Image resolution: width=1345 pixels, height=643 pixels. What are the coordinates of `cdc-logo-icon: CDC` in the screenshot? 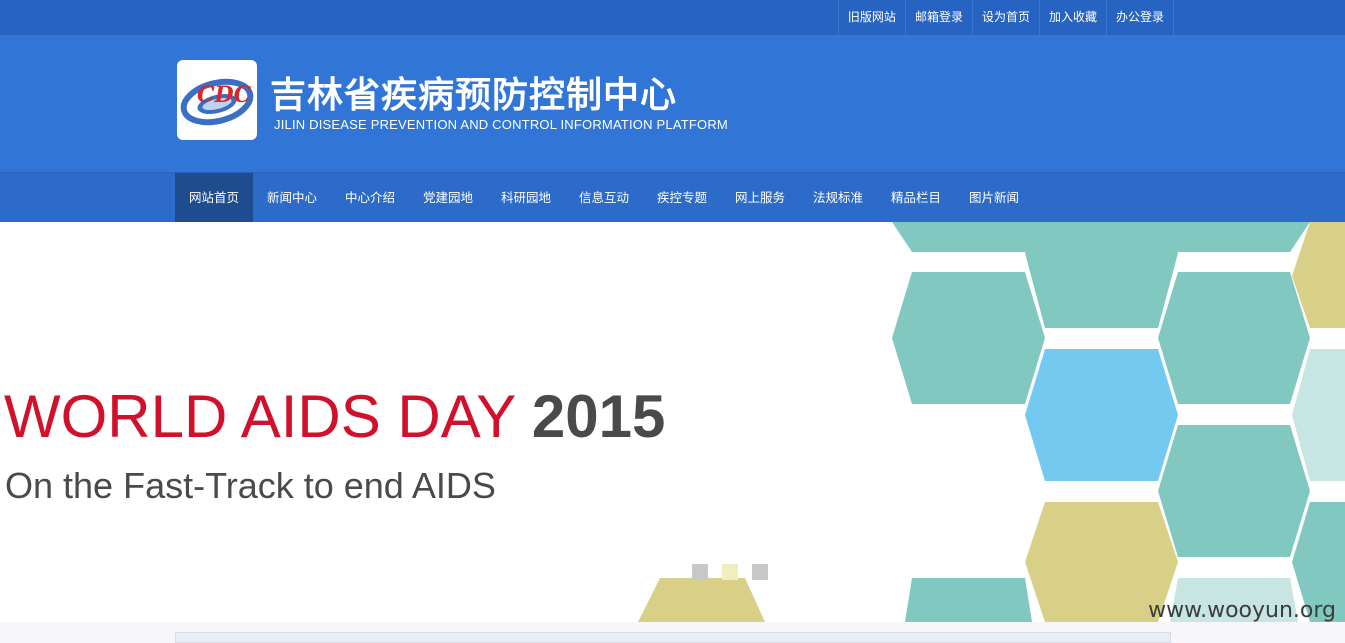 It's located at (217, 102).